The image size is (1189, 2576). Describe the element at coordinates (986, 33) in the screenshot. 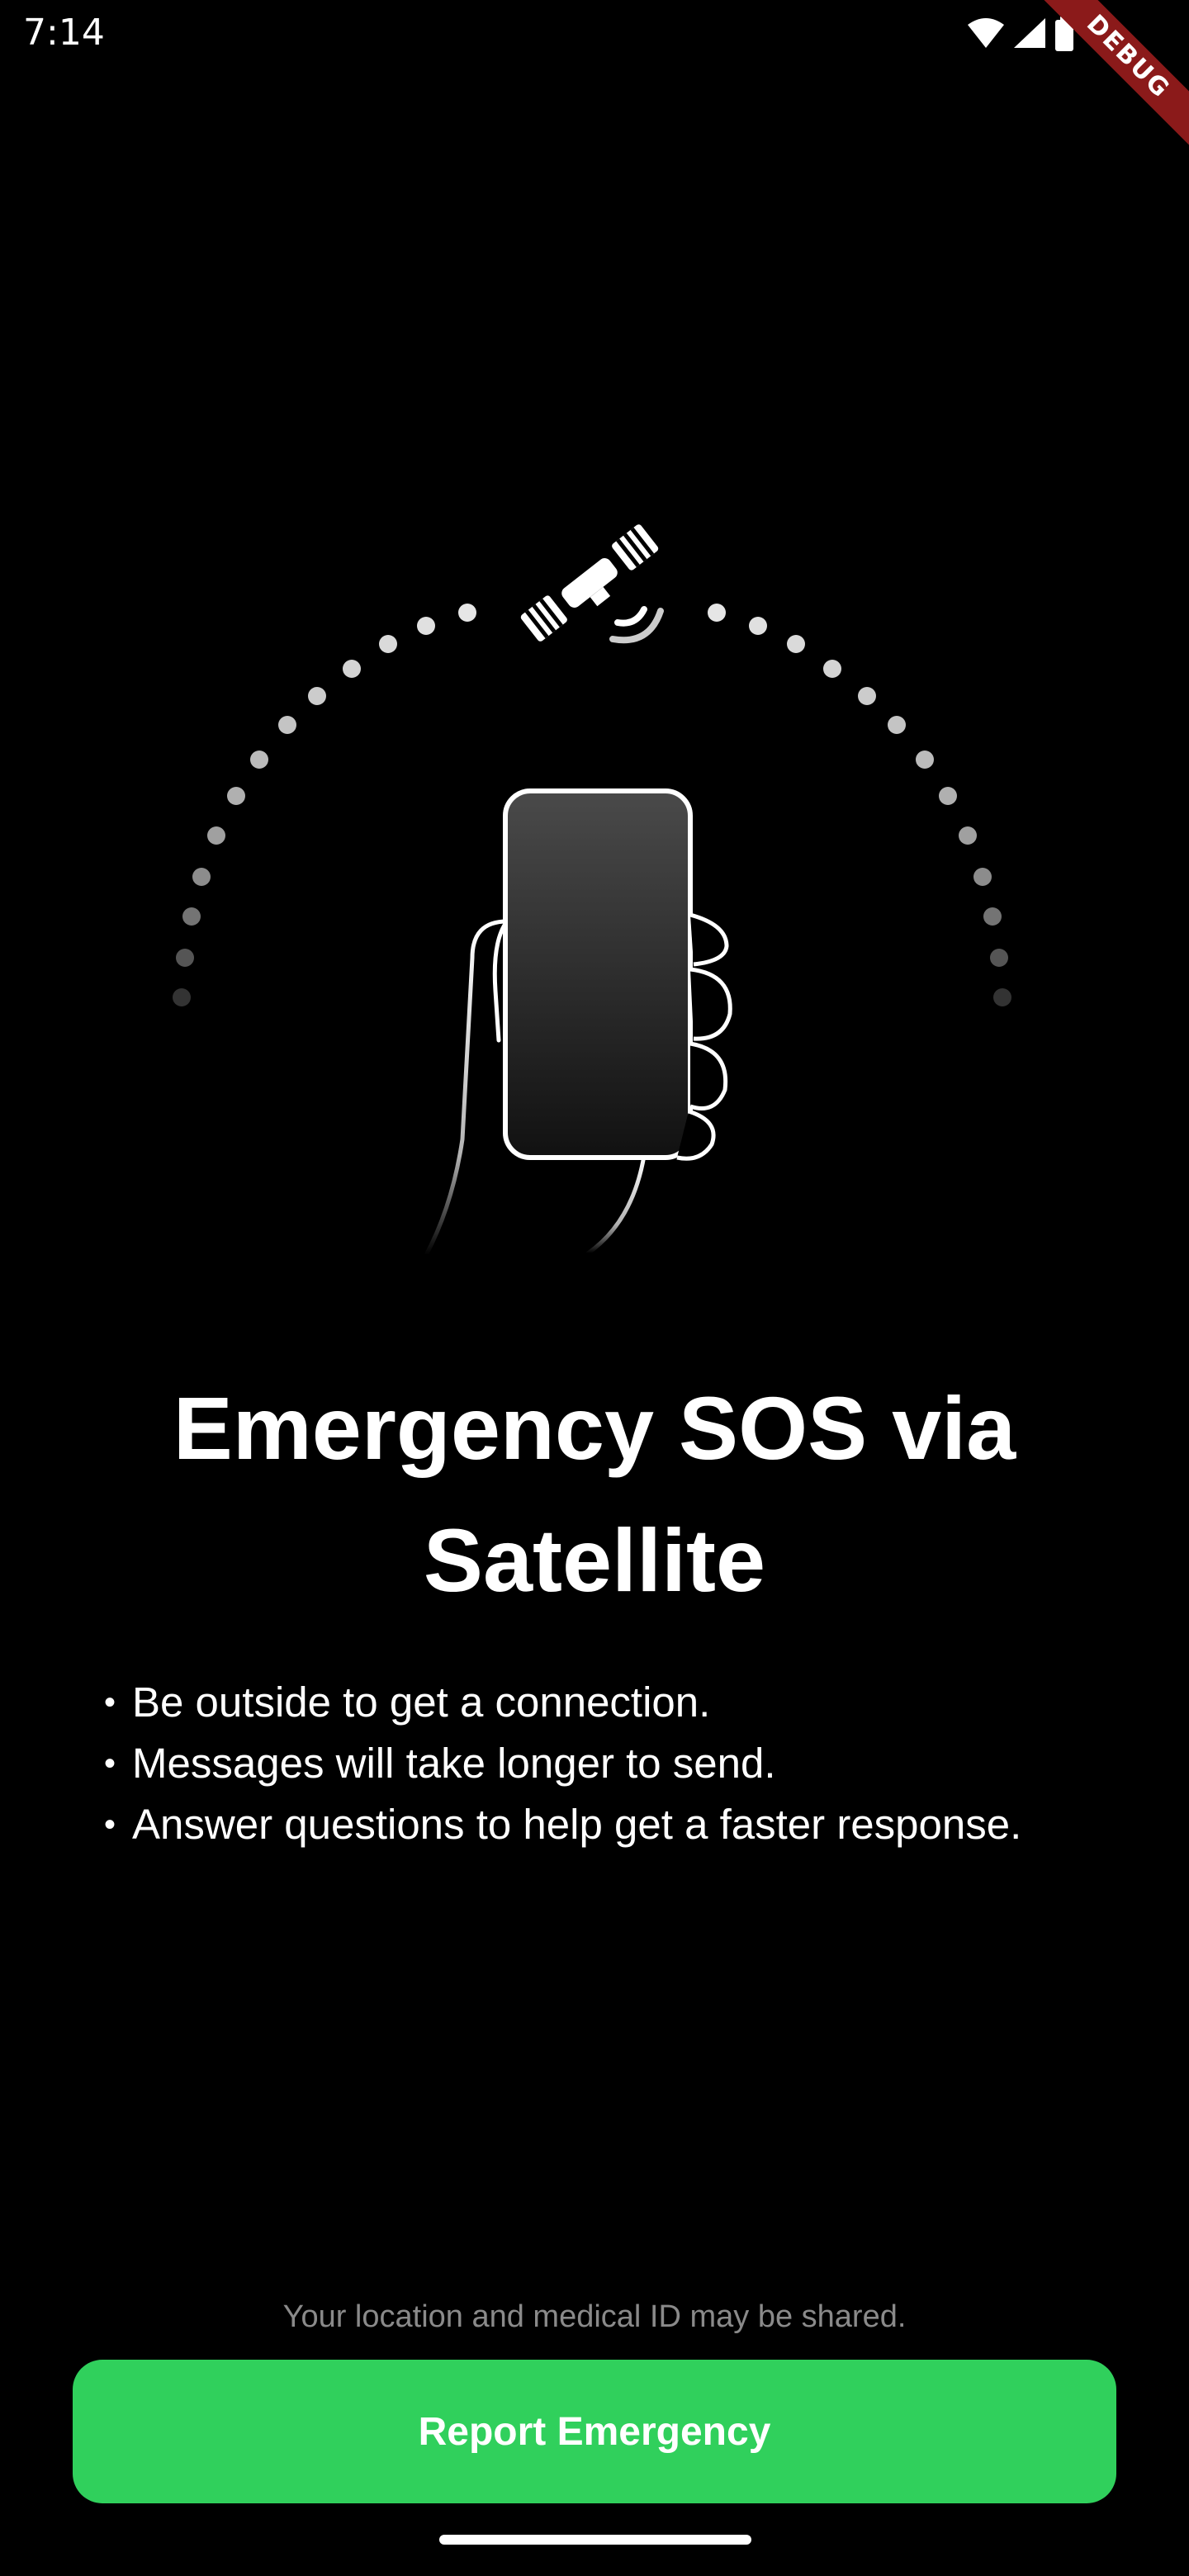

I see `wifi-icon` at that location.